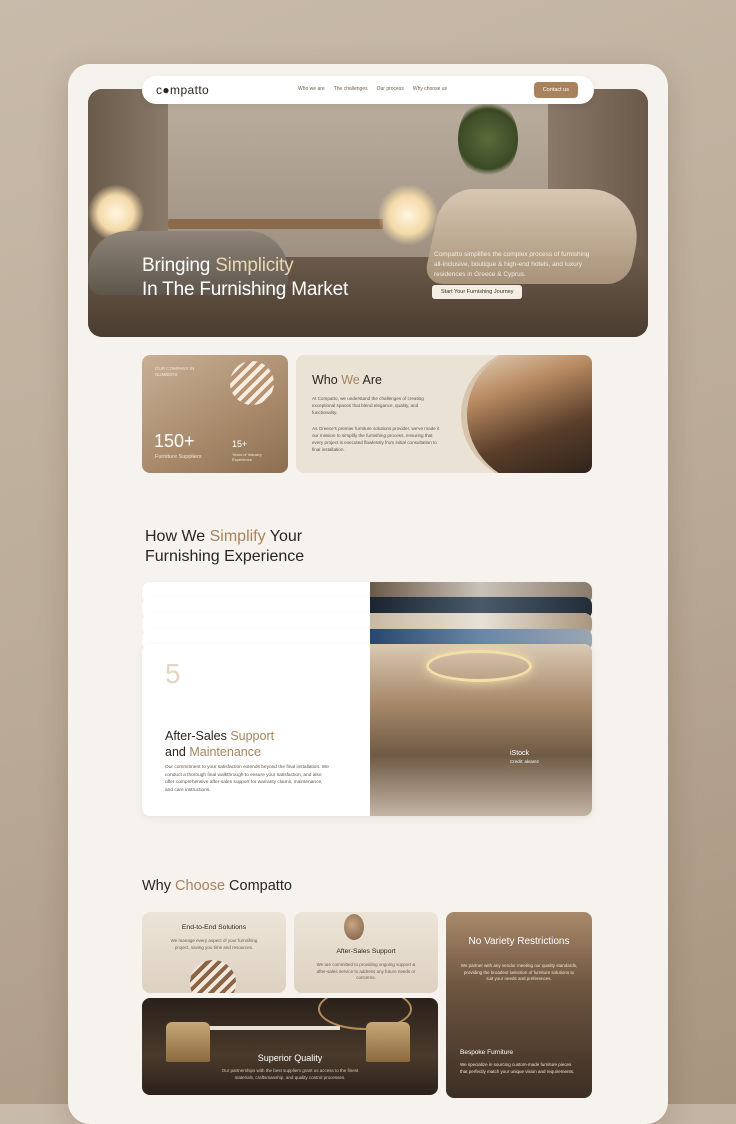  What do you see at coordinates (174, 441) in the screenshot?
I see `suppliers-count: 150+` at bounding box center [174, 441].